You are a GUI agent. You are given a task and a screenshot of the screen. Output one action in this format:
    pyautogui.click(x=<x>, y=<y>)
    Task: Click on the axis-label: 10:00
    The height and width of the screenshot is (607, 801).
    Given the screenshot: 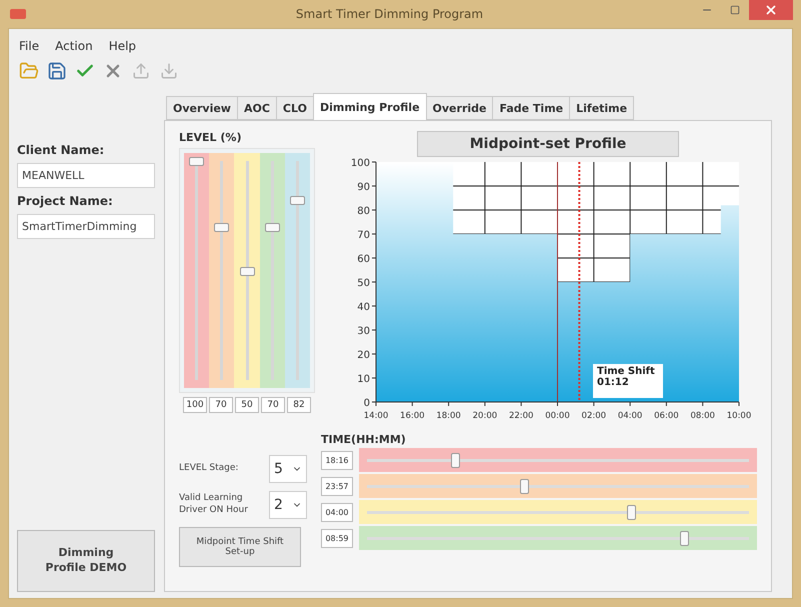 What is the action you would take?
    pyautogui.click(x=739, y=416)
    